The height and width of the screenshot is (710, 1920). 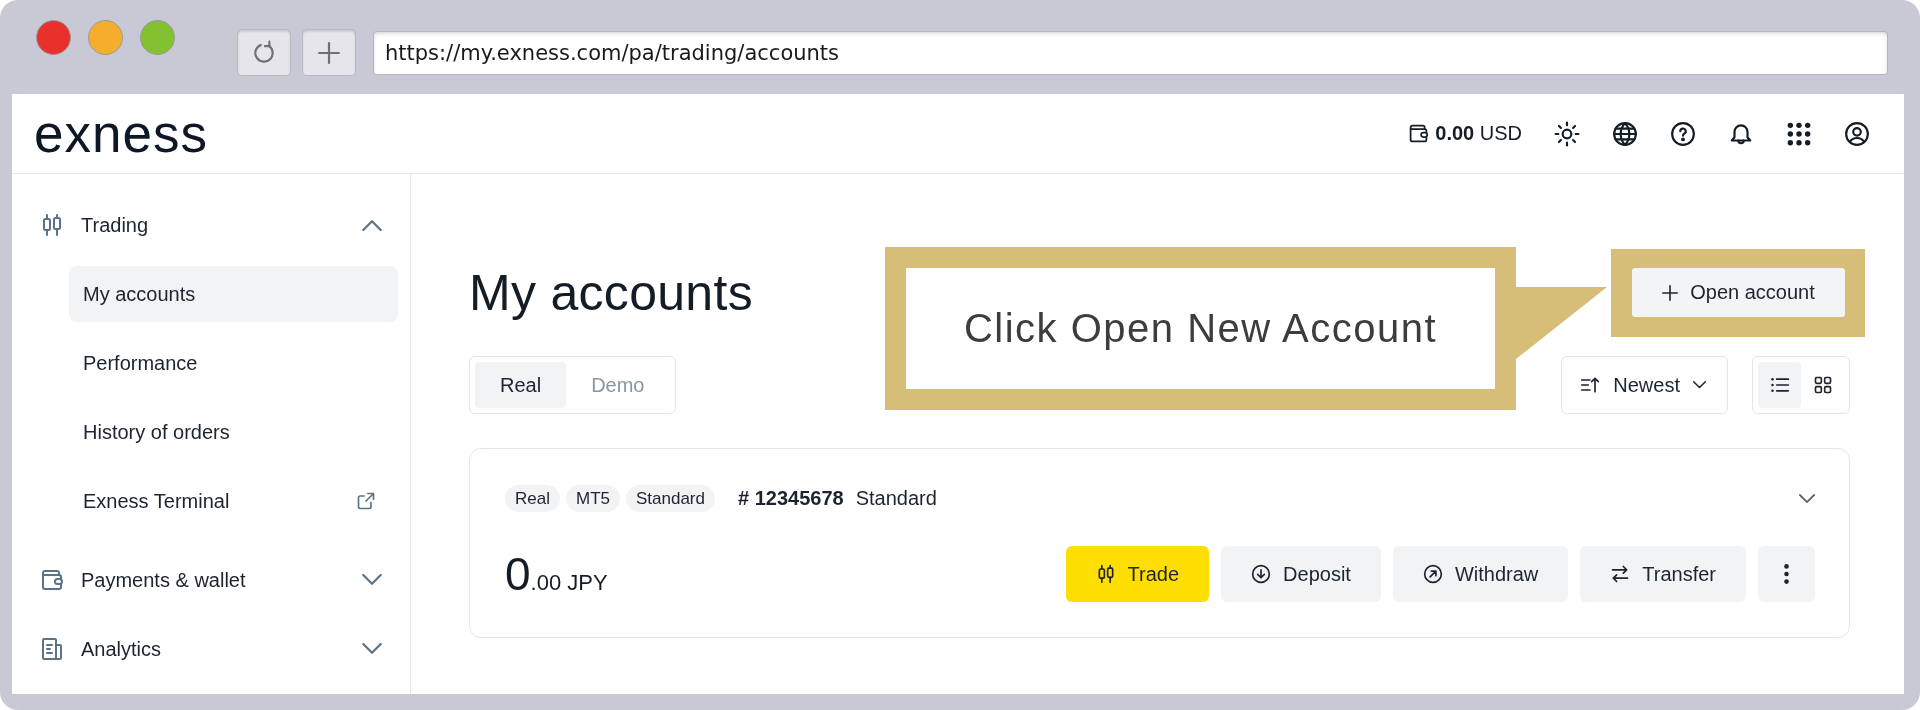 I want to click on candlestick-icon, so click(x=52, y=225).